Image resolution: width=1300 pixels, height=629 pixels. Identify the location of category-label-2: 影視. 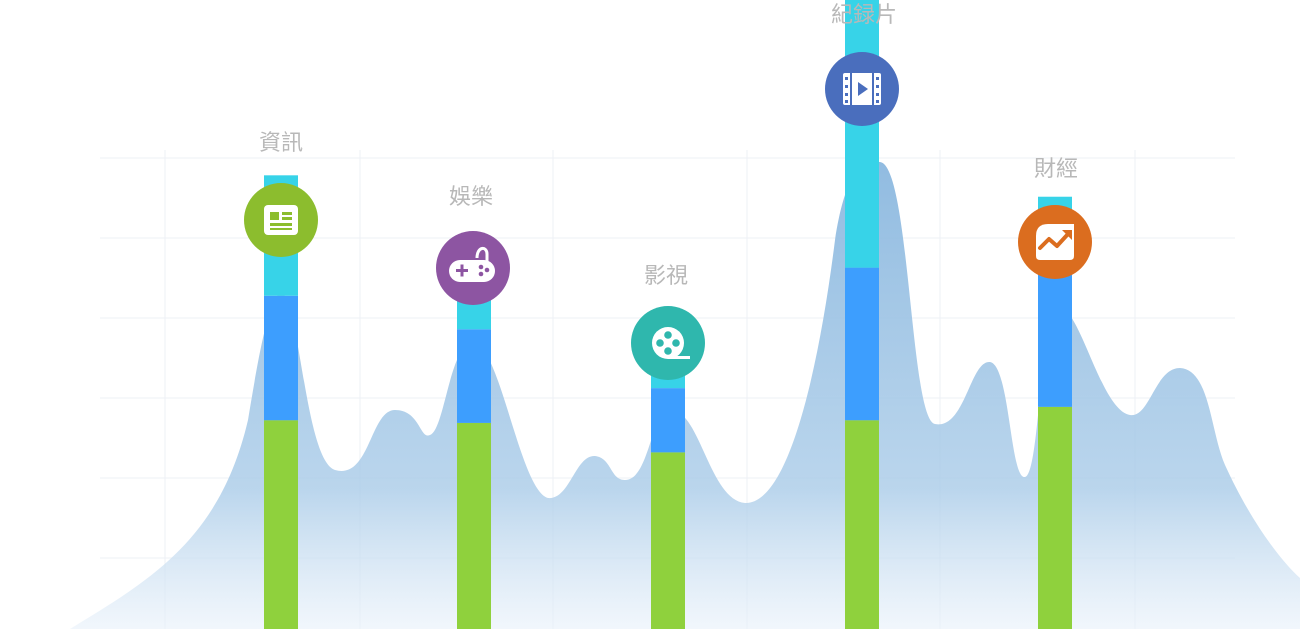
(666, 276).